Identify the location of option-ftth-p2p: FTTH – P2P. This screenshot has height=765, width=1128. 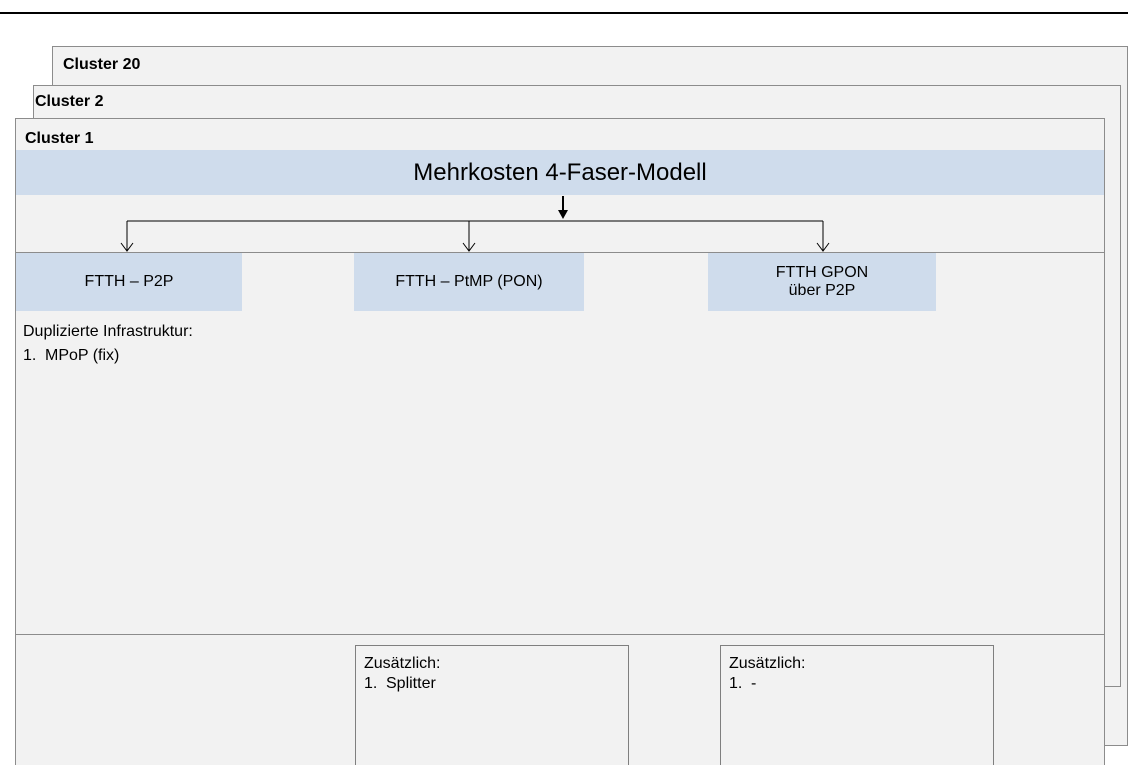
(129, 282).